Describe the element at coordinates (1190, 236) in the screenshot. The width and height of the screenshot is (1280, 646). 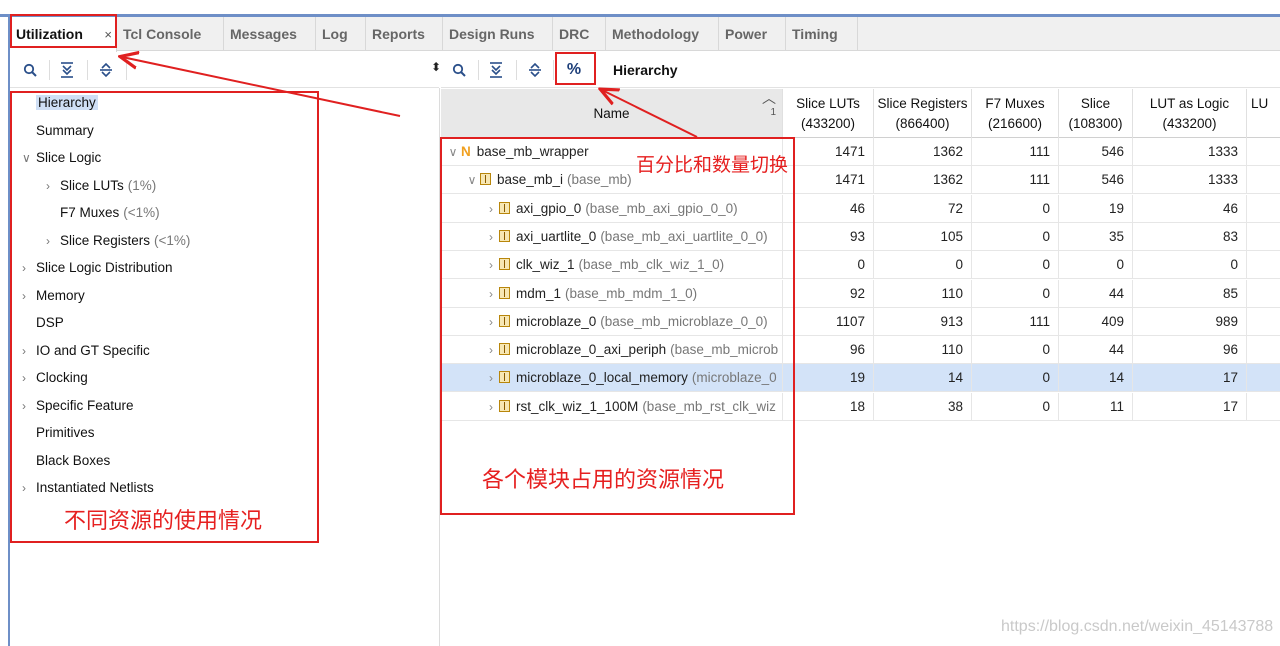
I see `value-cell: 83` at that location.